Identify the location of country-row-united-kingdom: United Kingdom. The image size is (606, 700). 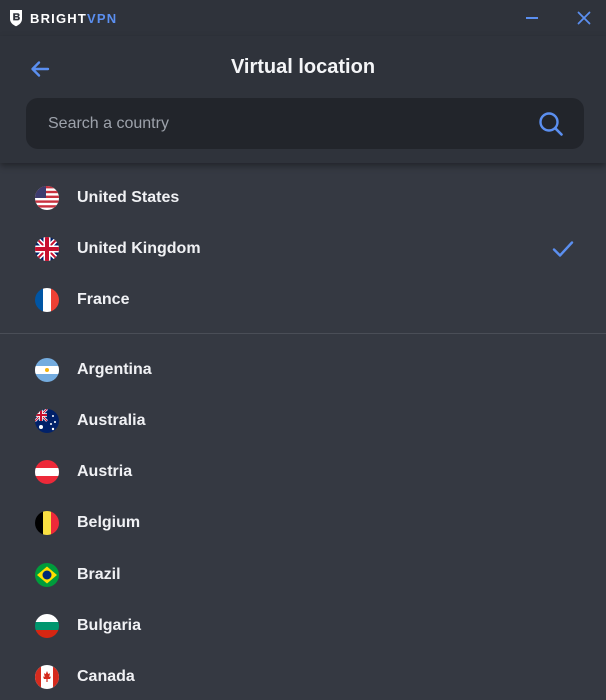
(303, 248).